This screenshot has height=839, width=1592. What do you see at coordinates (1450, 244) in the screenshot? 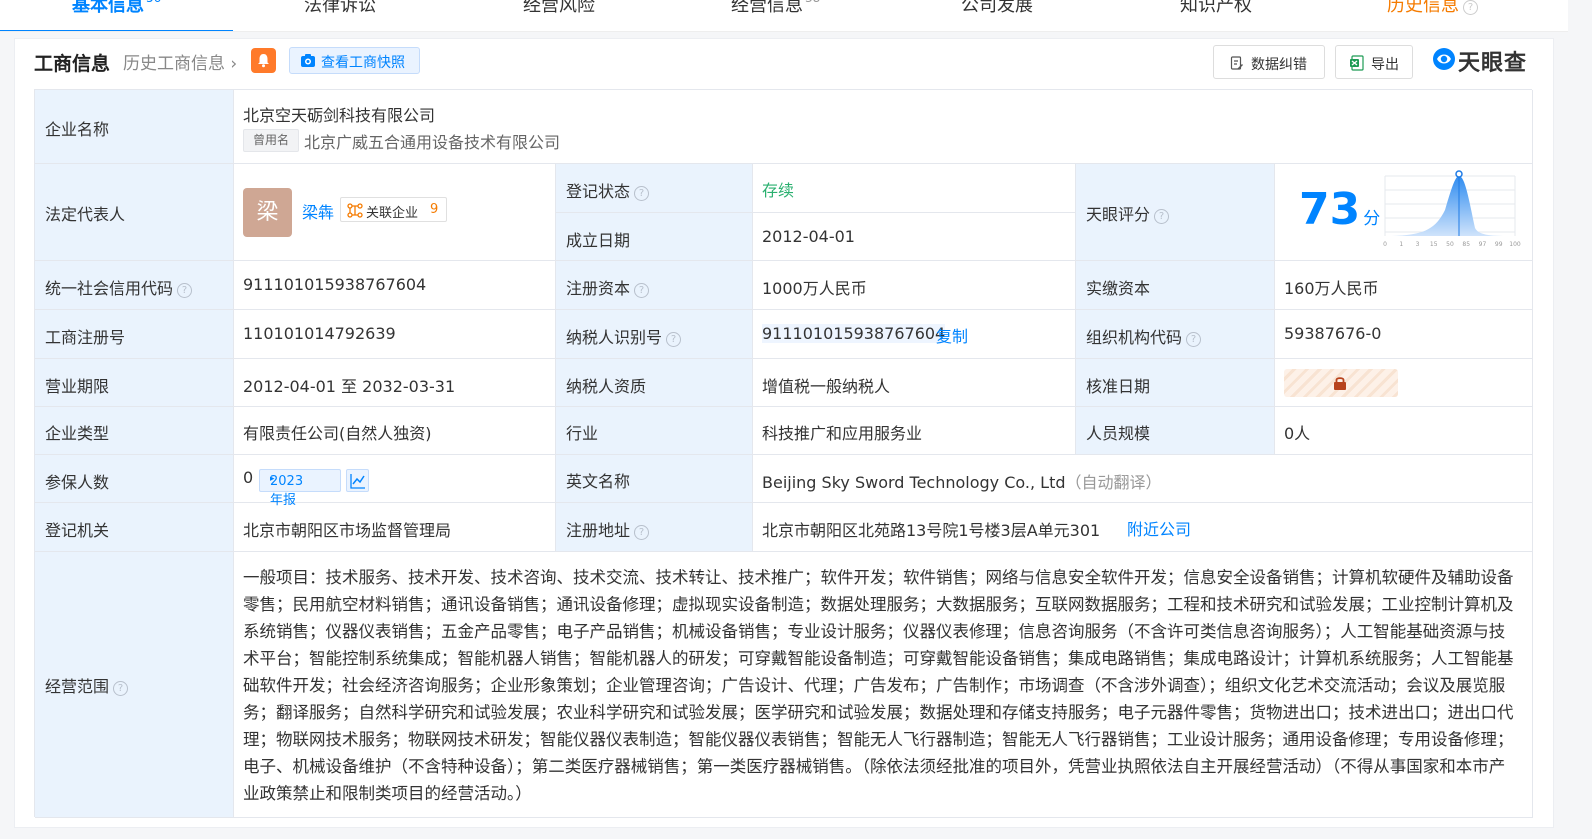
I see `score-axis-tick: 50` at bounding box center [1450, 244].